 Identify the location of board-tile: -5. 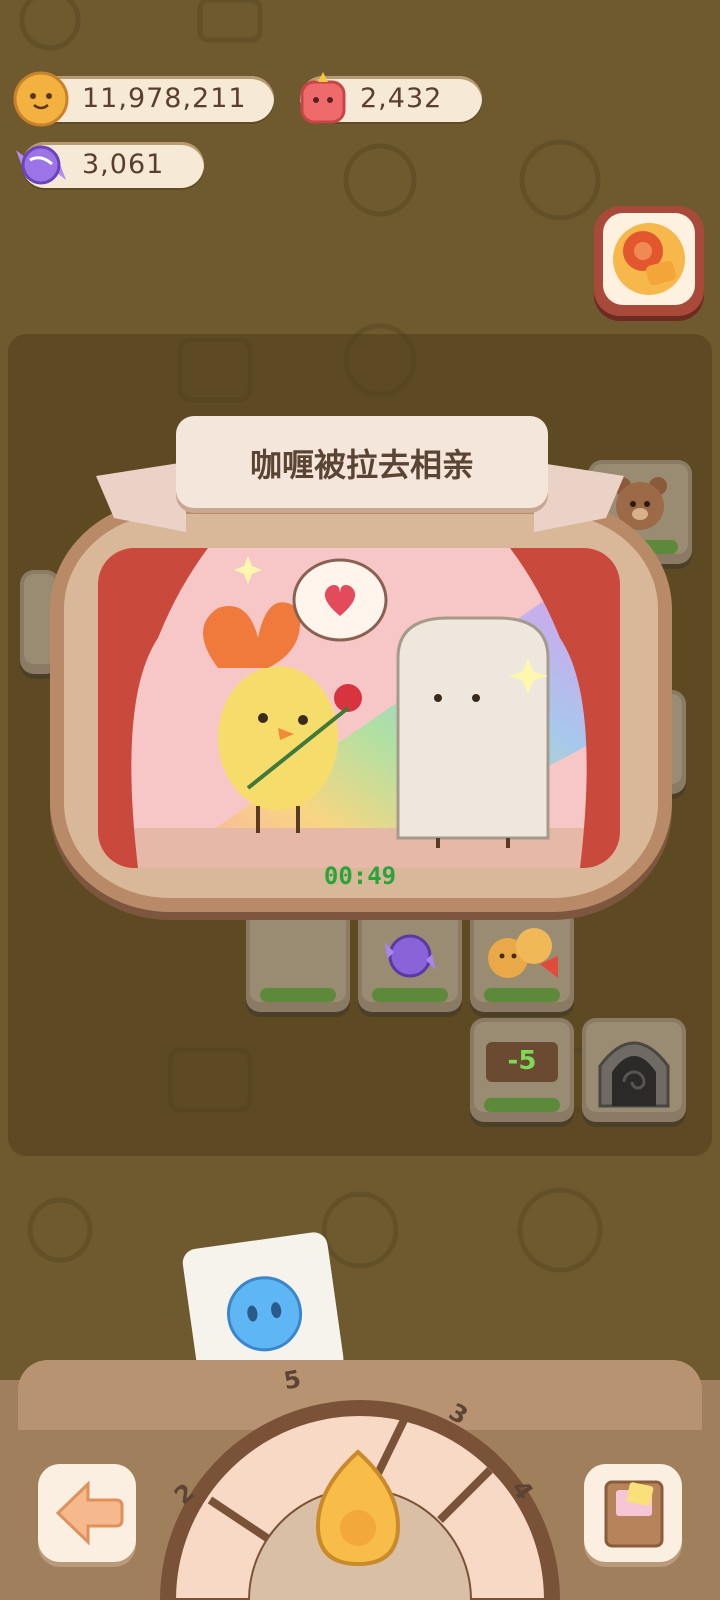
(522, 1070).